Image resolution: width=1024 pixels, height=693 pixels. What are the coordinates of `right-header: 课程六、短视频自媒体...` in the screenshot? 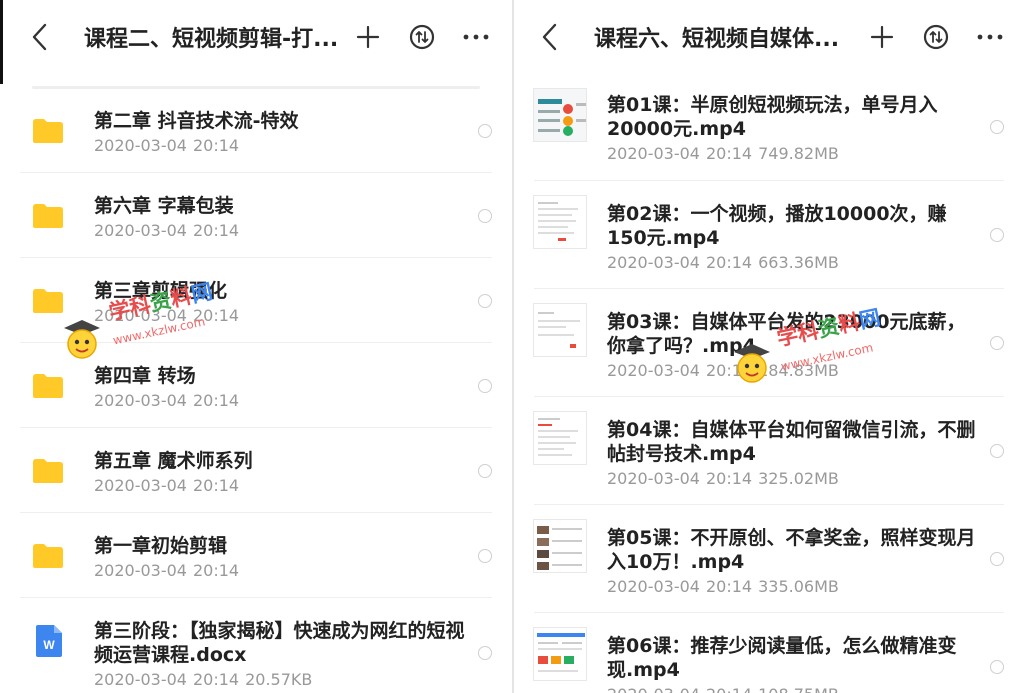 It's located at (769, 37).